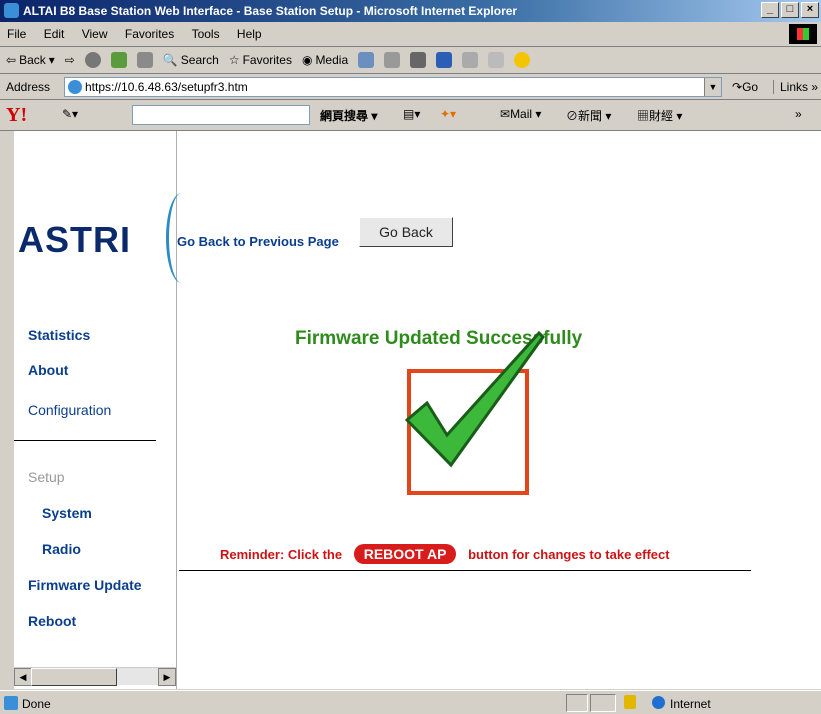 The image size is (821, 714). I want to click on status-bar: Done Internet, so click(410, 702).